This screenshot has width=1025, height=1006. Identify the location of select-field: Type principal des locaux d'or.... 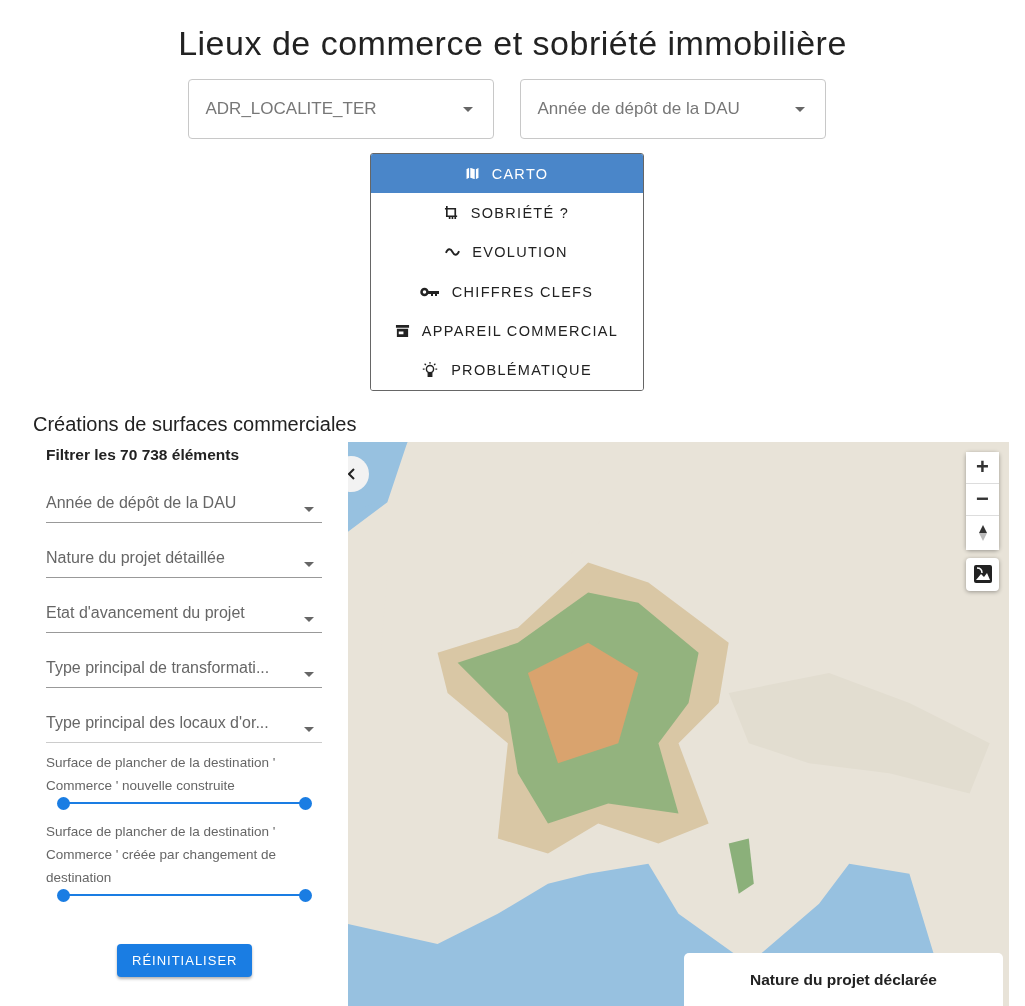
(184, 717).